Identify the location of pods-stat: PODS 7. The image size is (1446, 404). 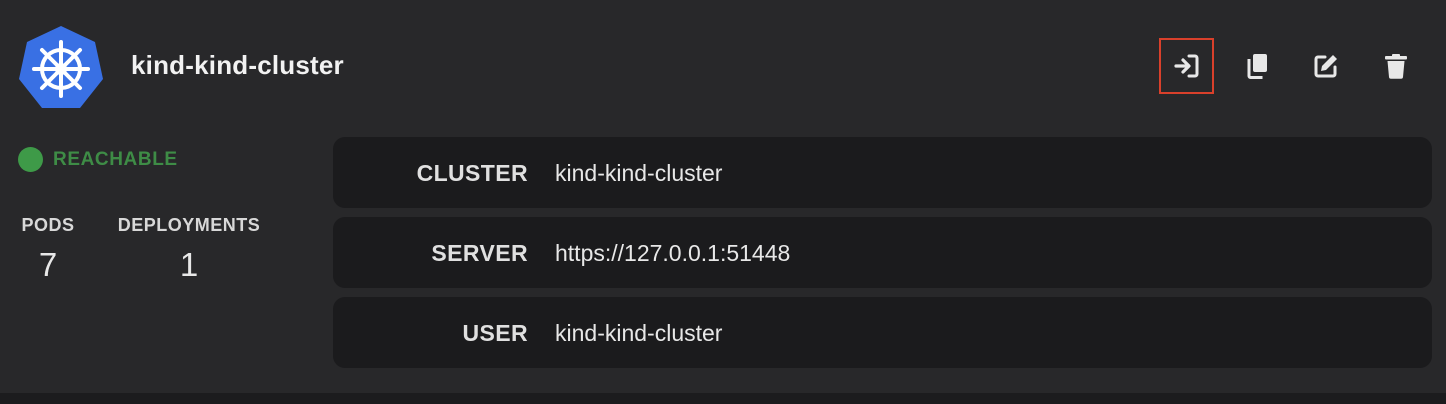
(48, 249).